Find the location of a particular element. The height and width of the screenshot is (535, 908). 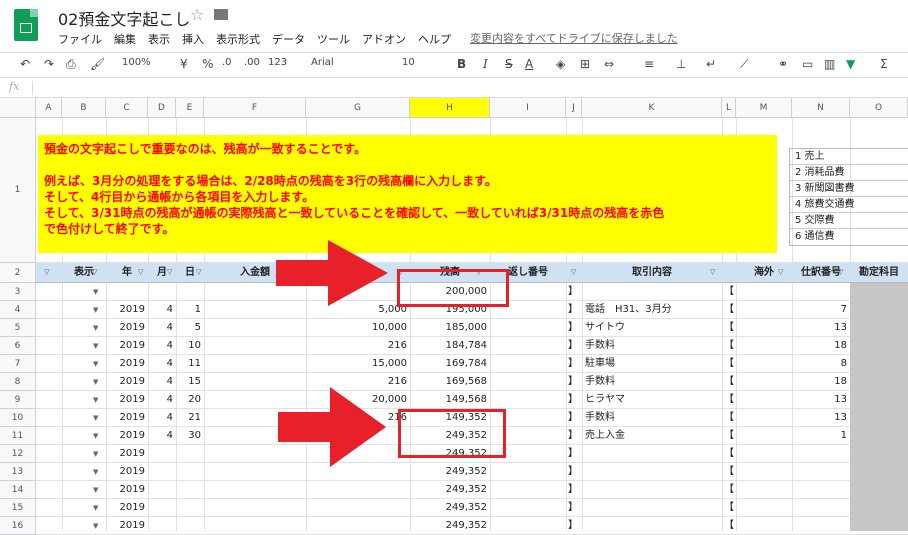

wrap-icon: ↵ is located at coordinates (711, 64).